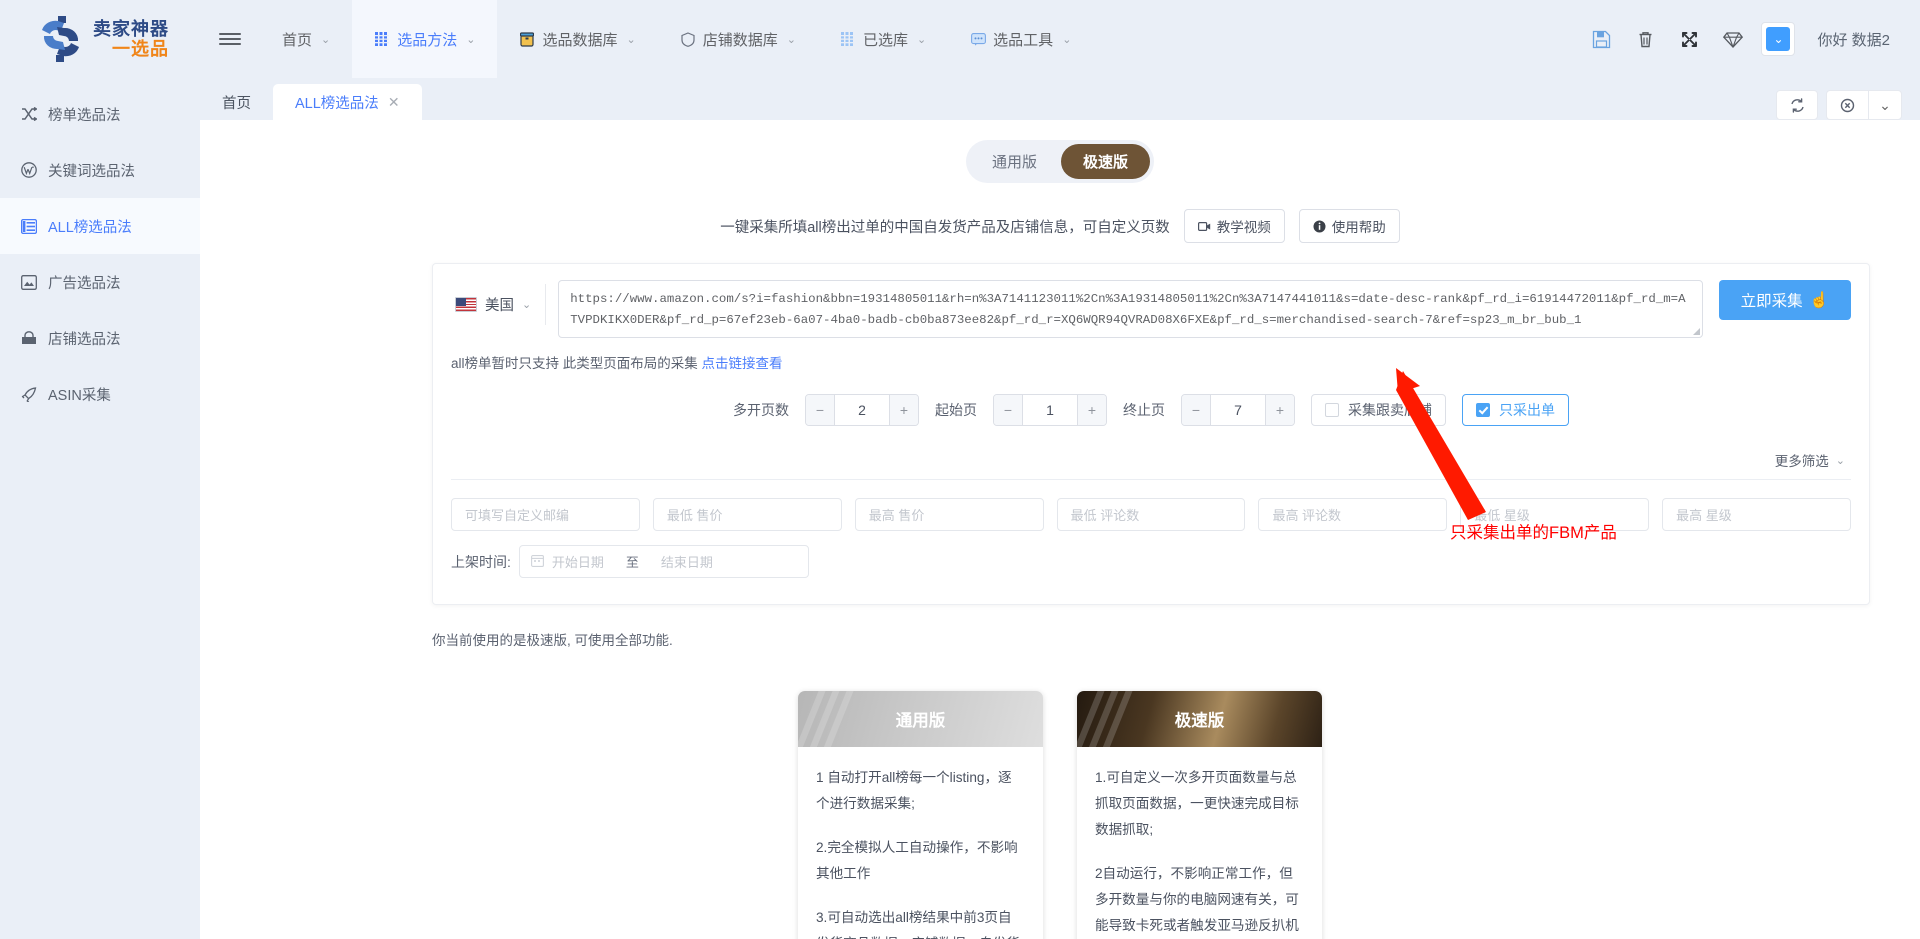 This screenshot has width=1920, height=939. Describe the element at coordinates (100, 170) in the screenshot. I see `sidebar-item-keyword-method: 关键词选品法` at that location.